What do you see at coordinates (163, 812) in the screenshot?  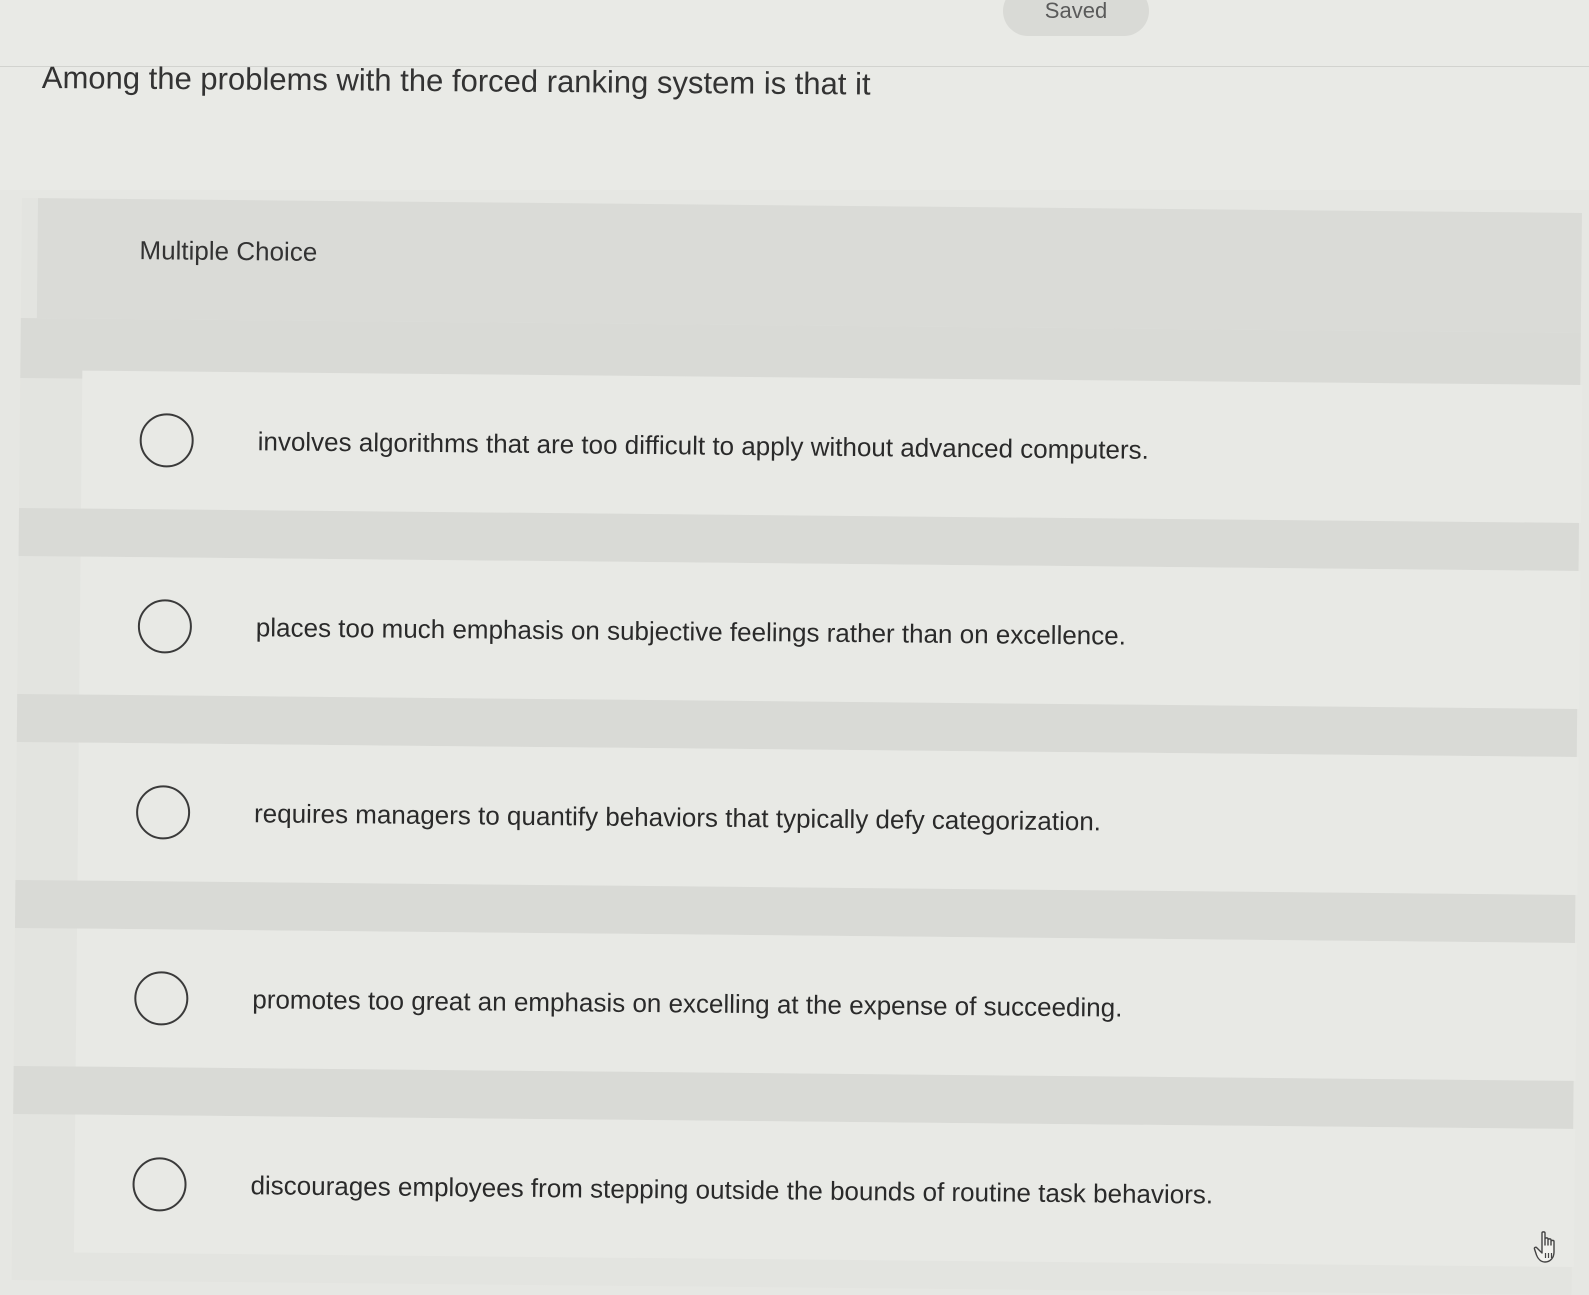 I see `radio-button-c` at bounding box center [163, 812].